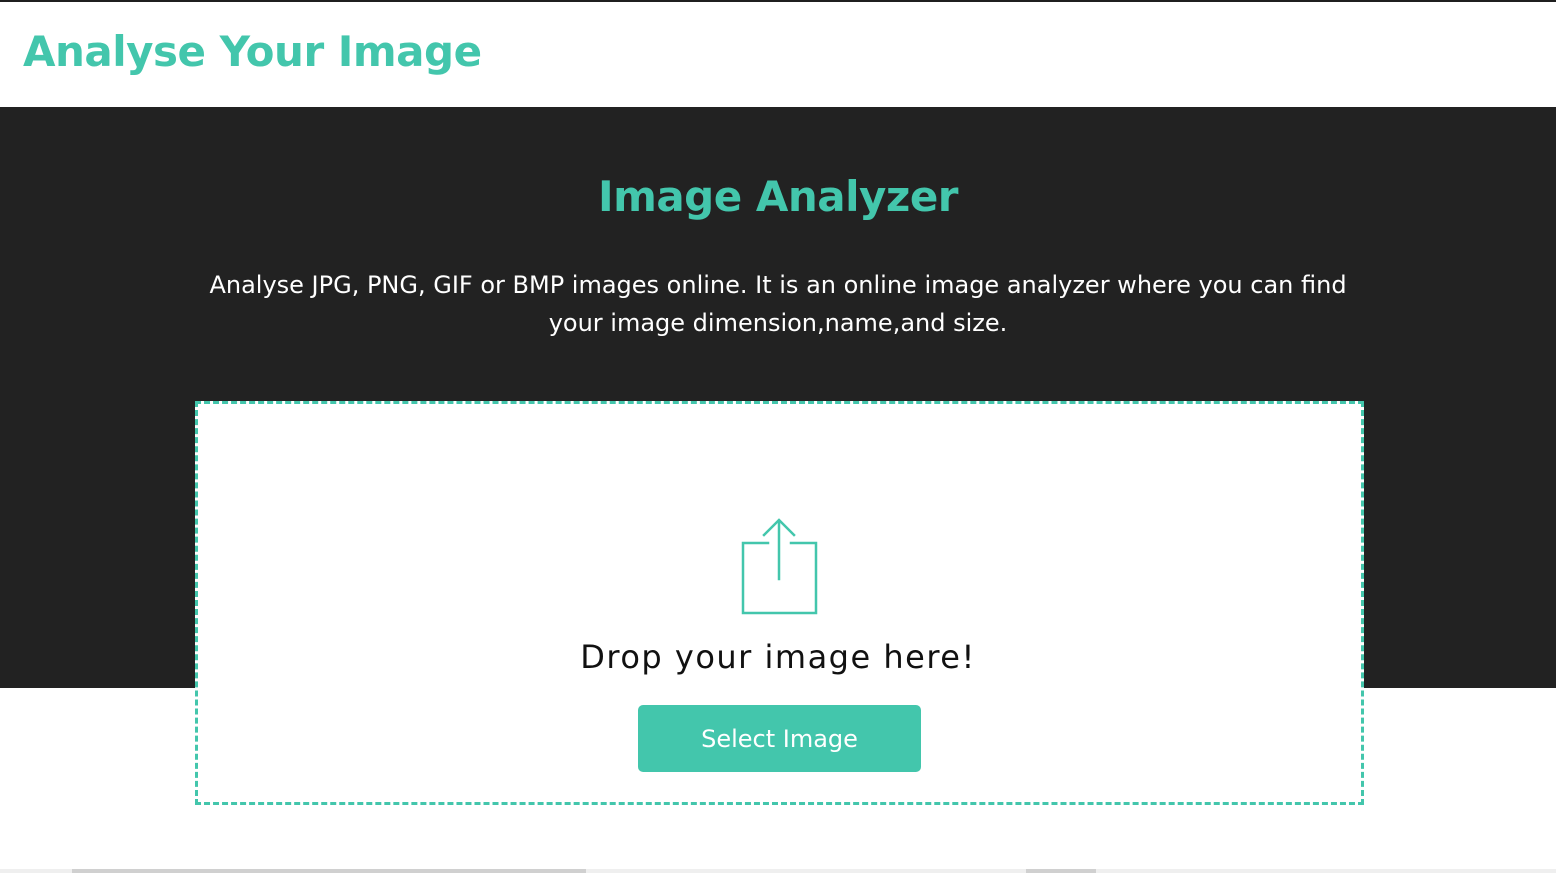  I want to click on upload-icon, so click(780, 567).